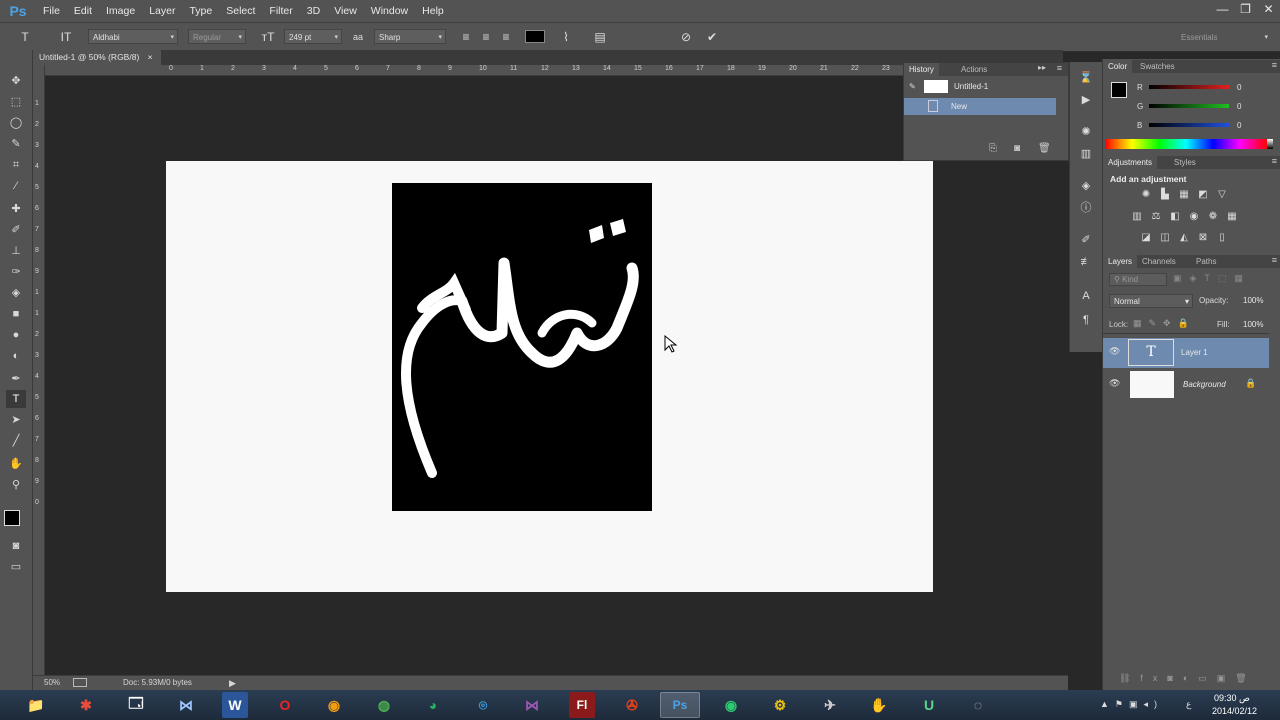  I want to click on cancel-edit-icon: ⊘, so click(686, 37).